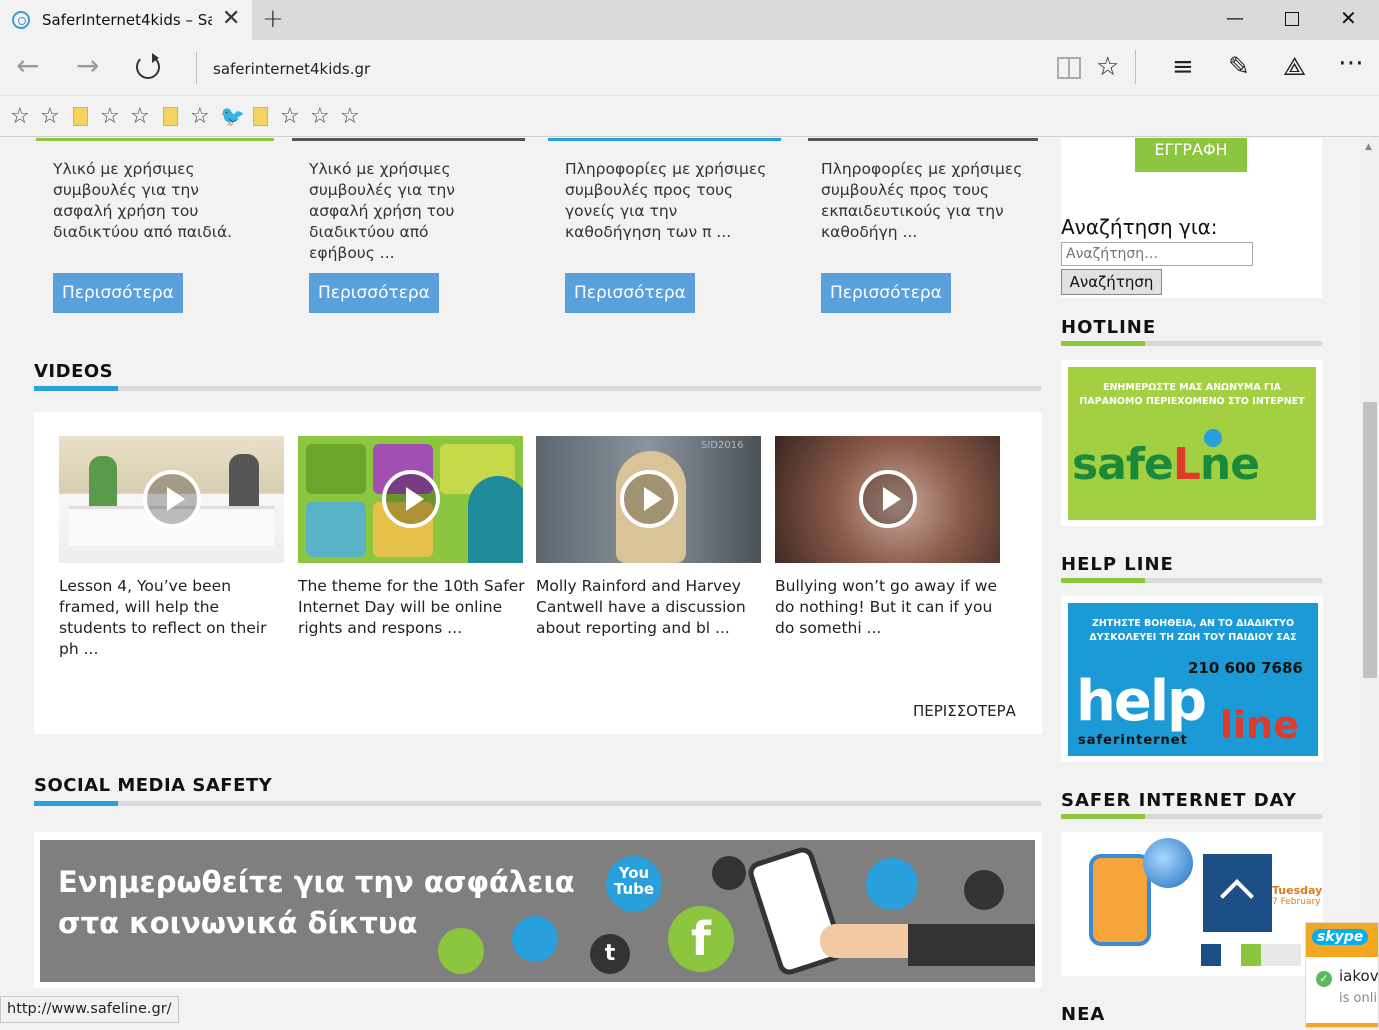  What do you see at coordinates (1109, 327) in the screenshot?
I see `hotline-heading: HOTLINE` at bounding box center [1109, 327].